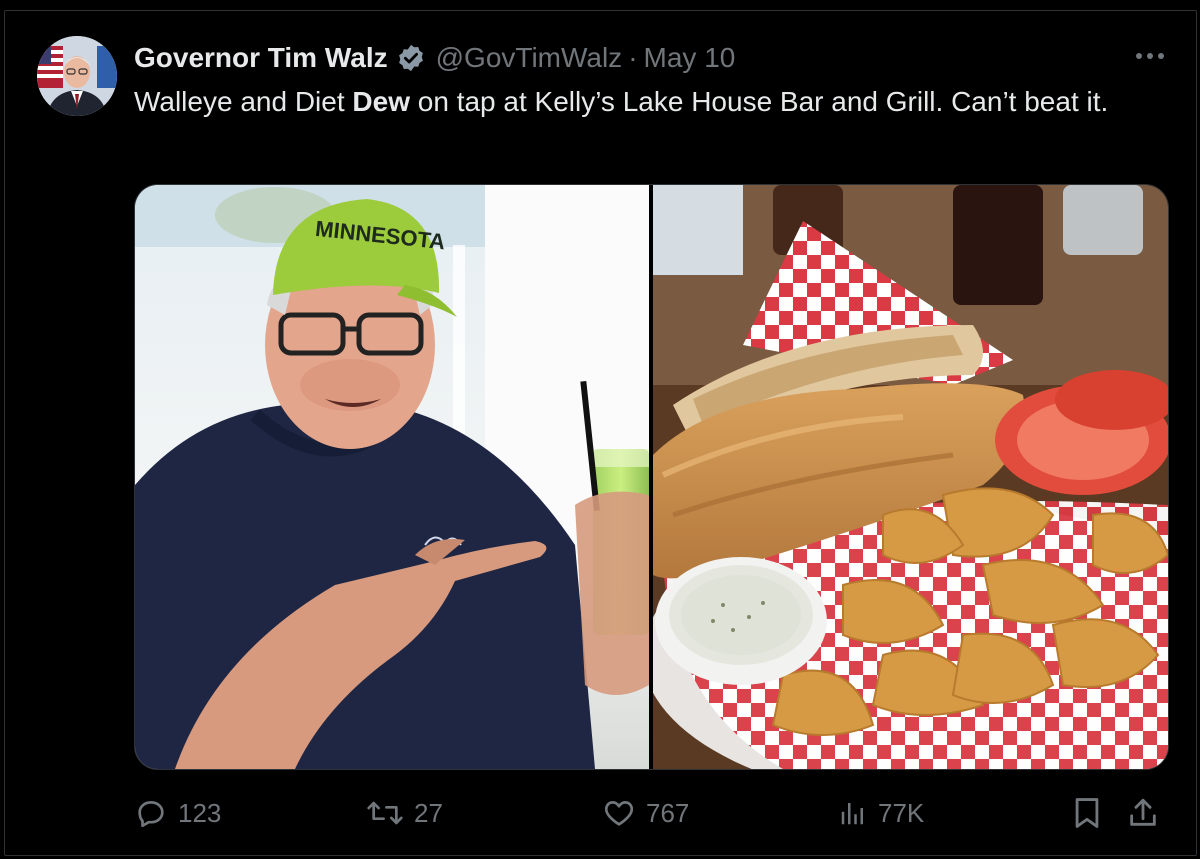 The width and height of the screenshot is (1200, 859). I want to click on like-button: 767, so click(645, 813).